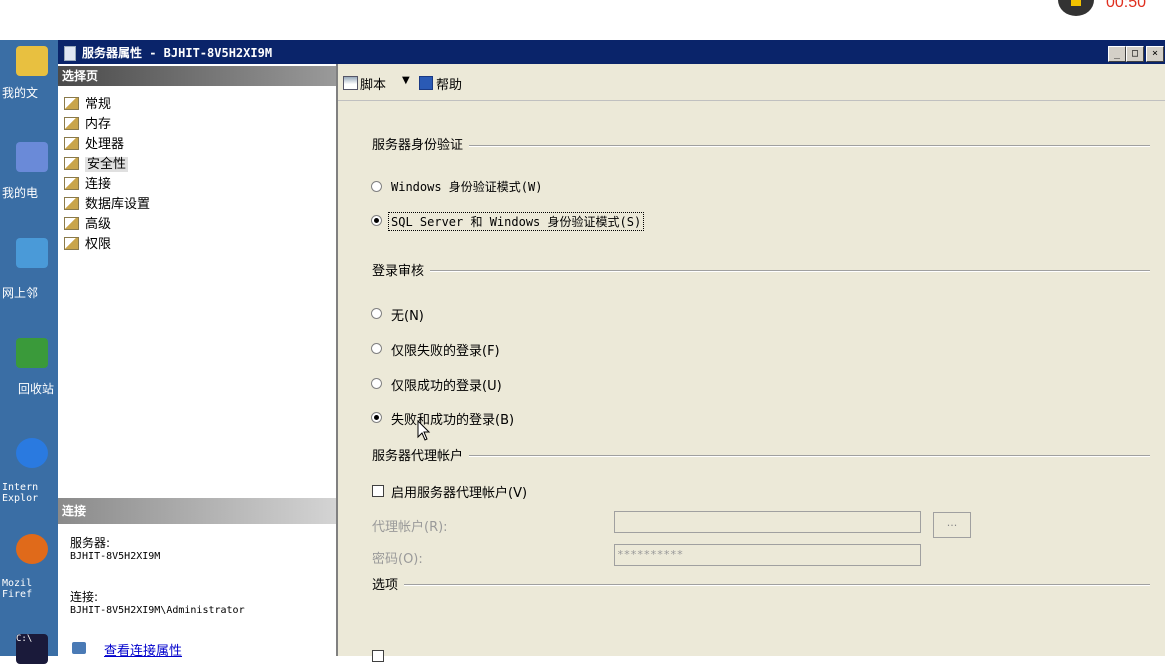 This screenshot has width=1165, height=664. Describe the element at coordinates (751, 83) in the screenshot. I see `toolbar` at that location.